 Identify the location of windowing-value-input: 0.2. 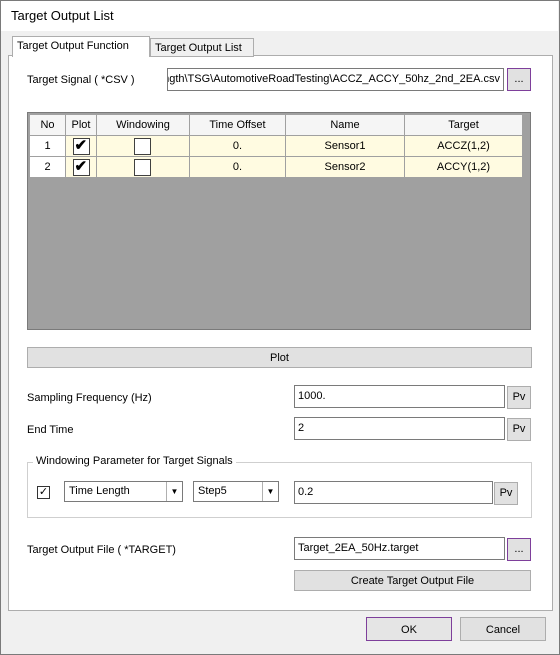
(393, 492).